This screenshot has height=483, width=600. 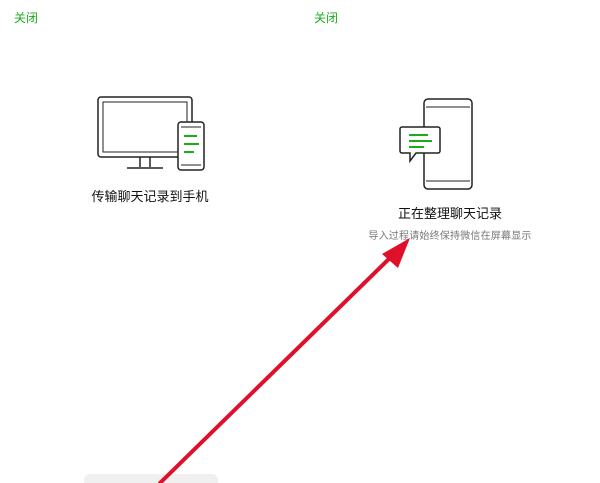 What do you see at coordinates (150, 197) in the screenshot?
I see `transfer-caption: 传输聊天记录到手机` at bounding box center [150, 197].